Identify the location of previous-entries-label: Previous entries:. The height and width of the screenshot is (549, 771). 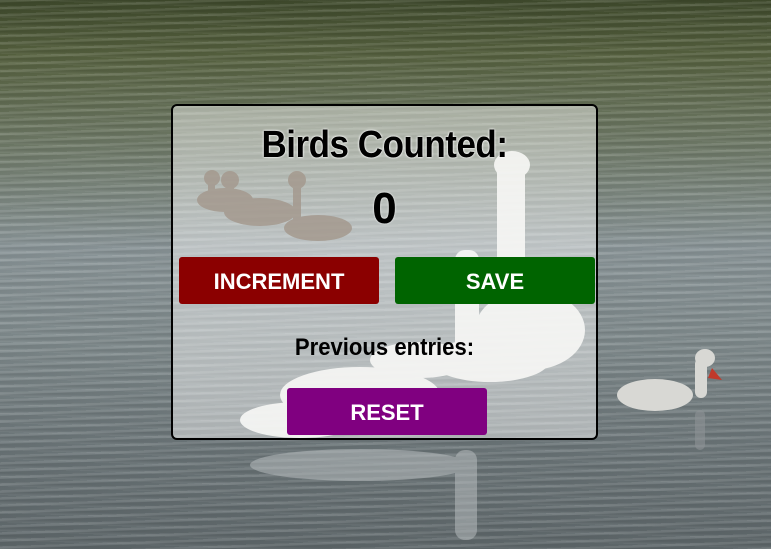
(384, 347).